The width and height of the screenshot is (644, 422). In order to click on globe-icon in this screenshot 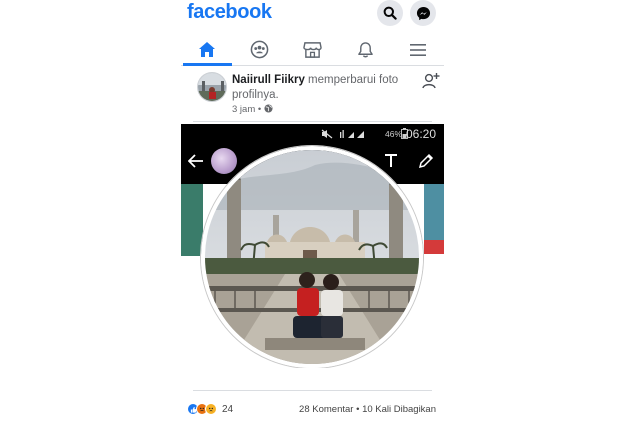, I will do `click(268, 108)`.